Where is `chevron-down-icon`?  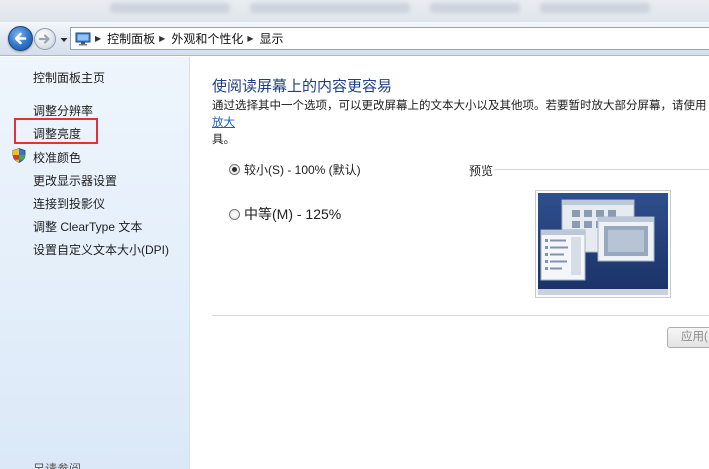 chevron-down-icon is located at coordinates (64, 40).